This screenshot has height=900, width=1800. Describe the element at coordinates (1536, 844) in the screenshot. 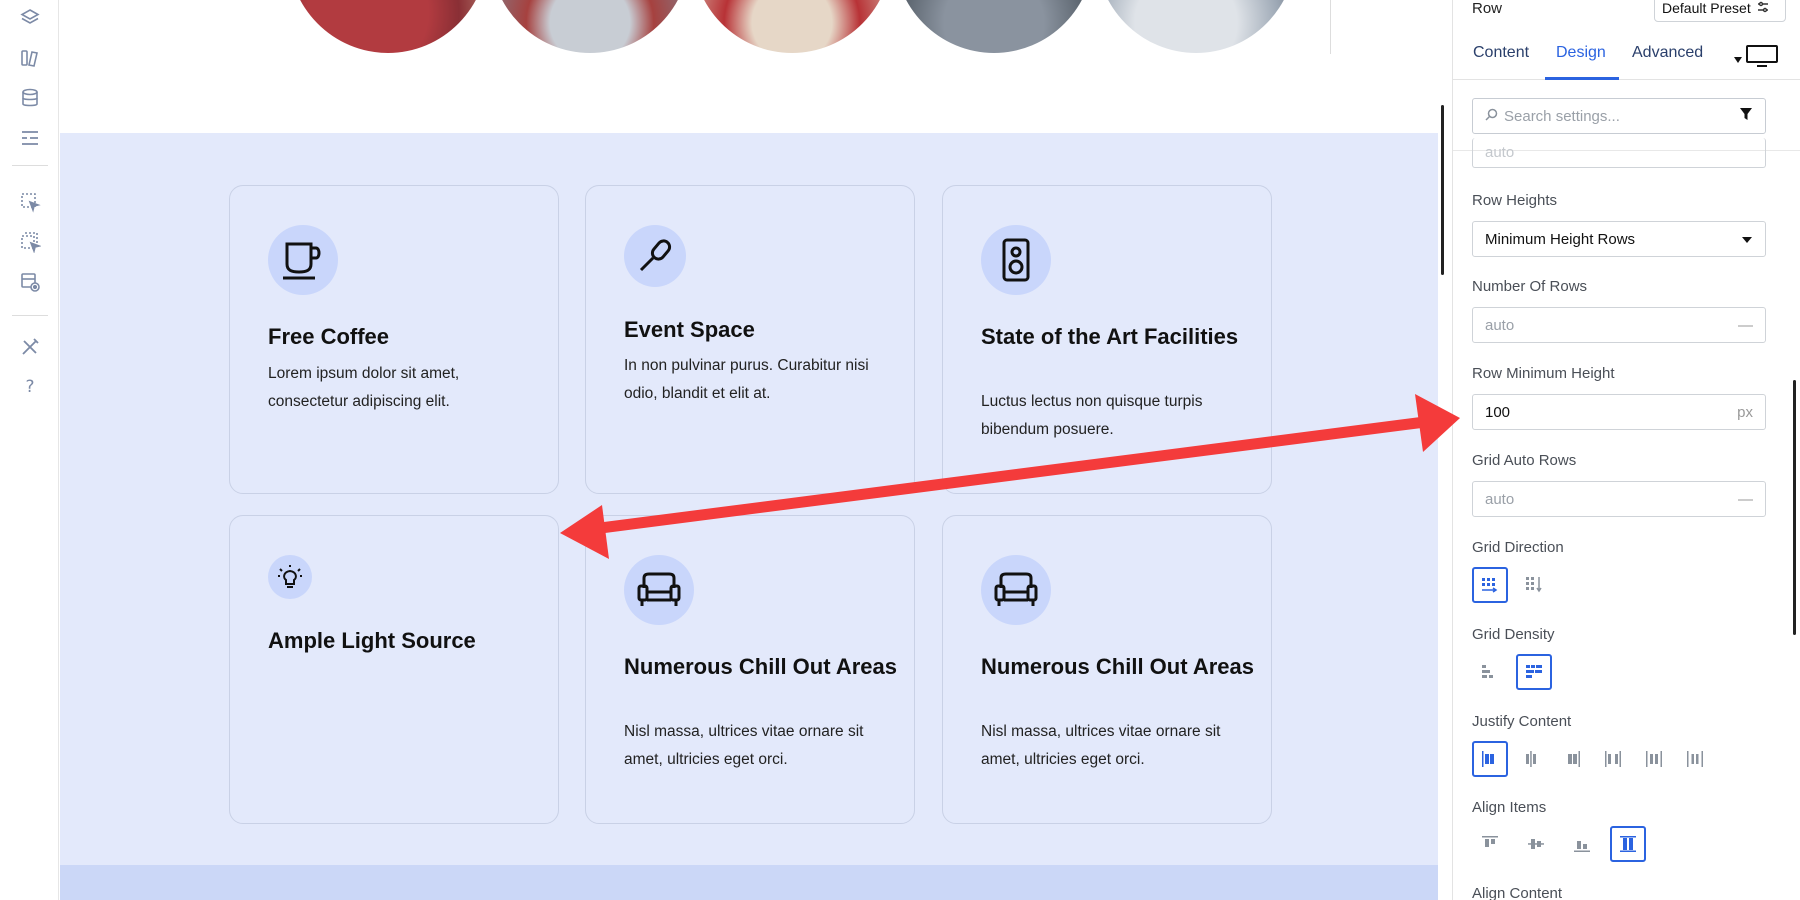

I see `align-center-button` at that location.